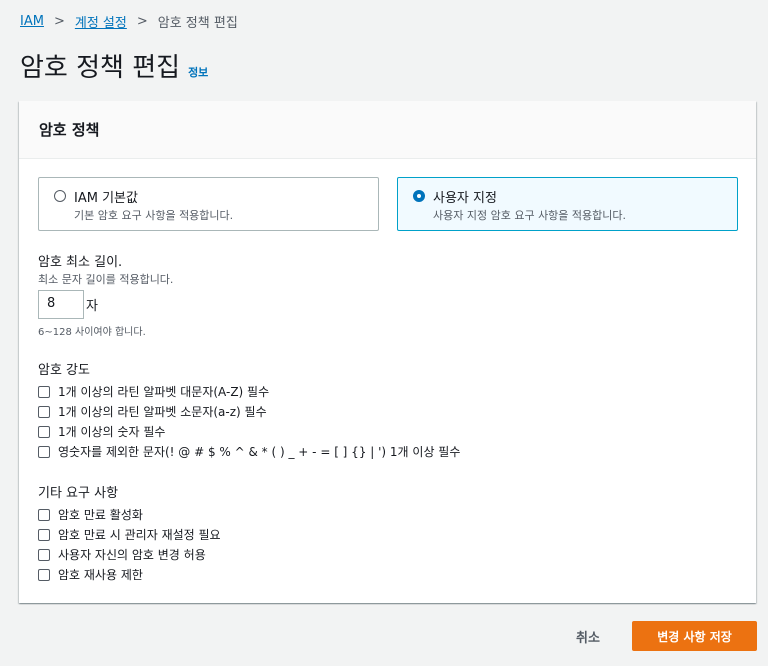 The height and width of the screenshot is (666, 768). Describe the element at coordinates (112, 432) in the screenshot. I see `checkbox-label: 1개 이상의 숫자 필수` at that location.